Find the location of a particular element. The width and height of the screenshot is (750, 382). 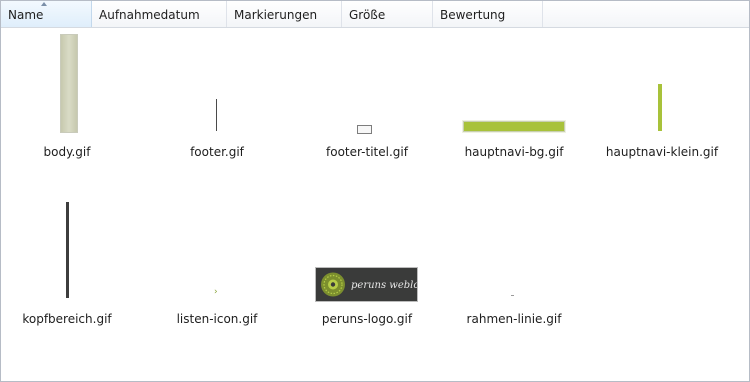

column-label-name: Name is located at coordinates (26, 15).